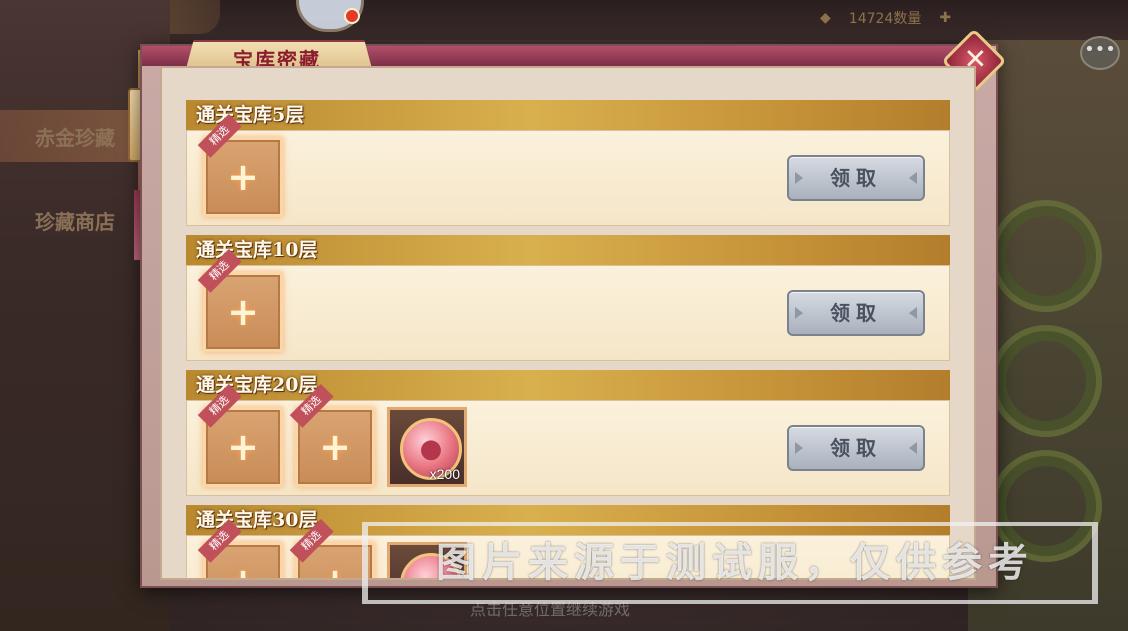 The height and width of the screenshot is (631, 1128). I want to click on notification-dot, so click(352, 16).